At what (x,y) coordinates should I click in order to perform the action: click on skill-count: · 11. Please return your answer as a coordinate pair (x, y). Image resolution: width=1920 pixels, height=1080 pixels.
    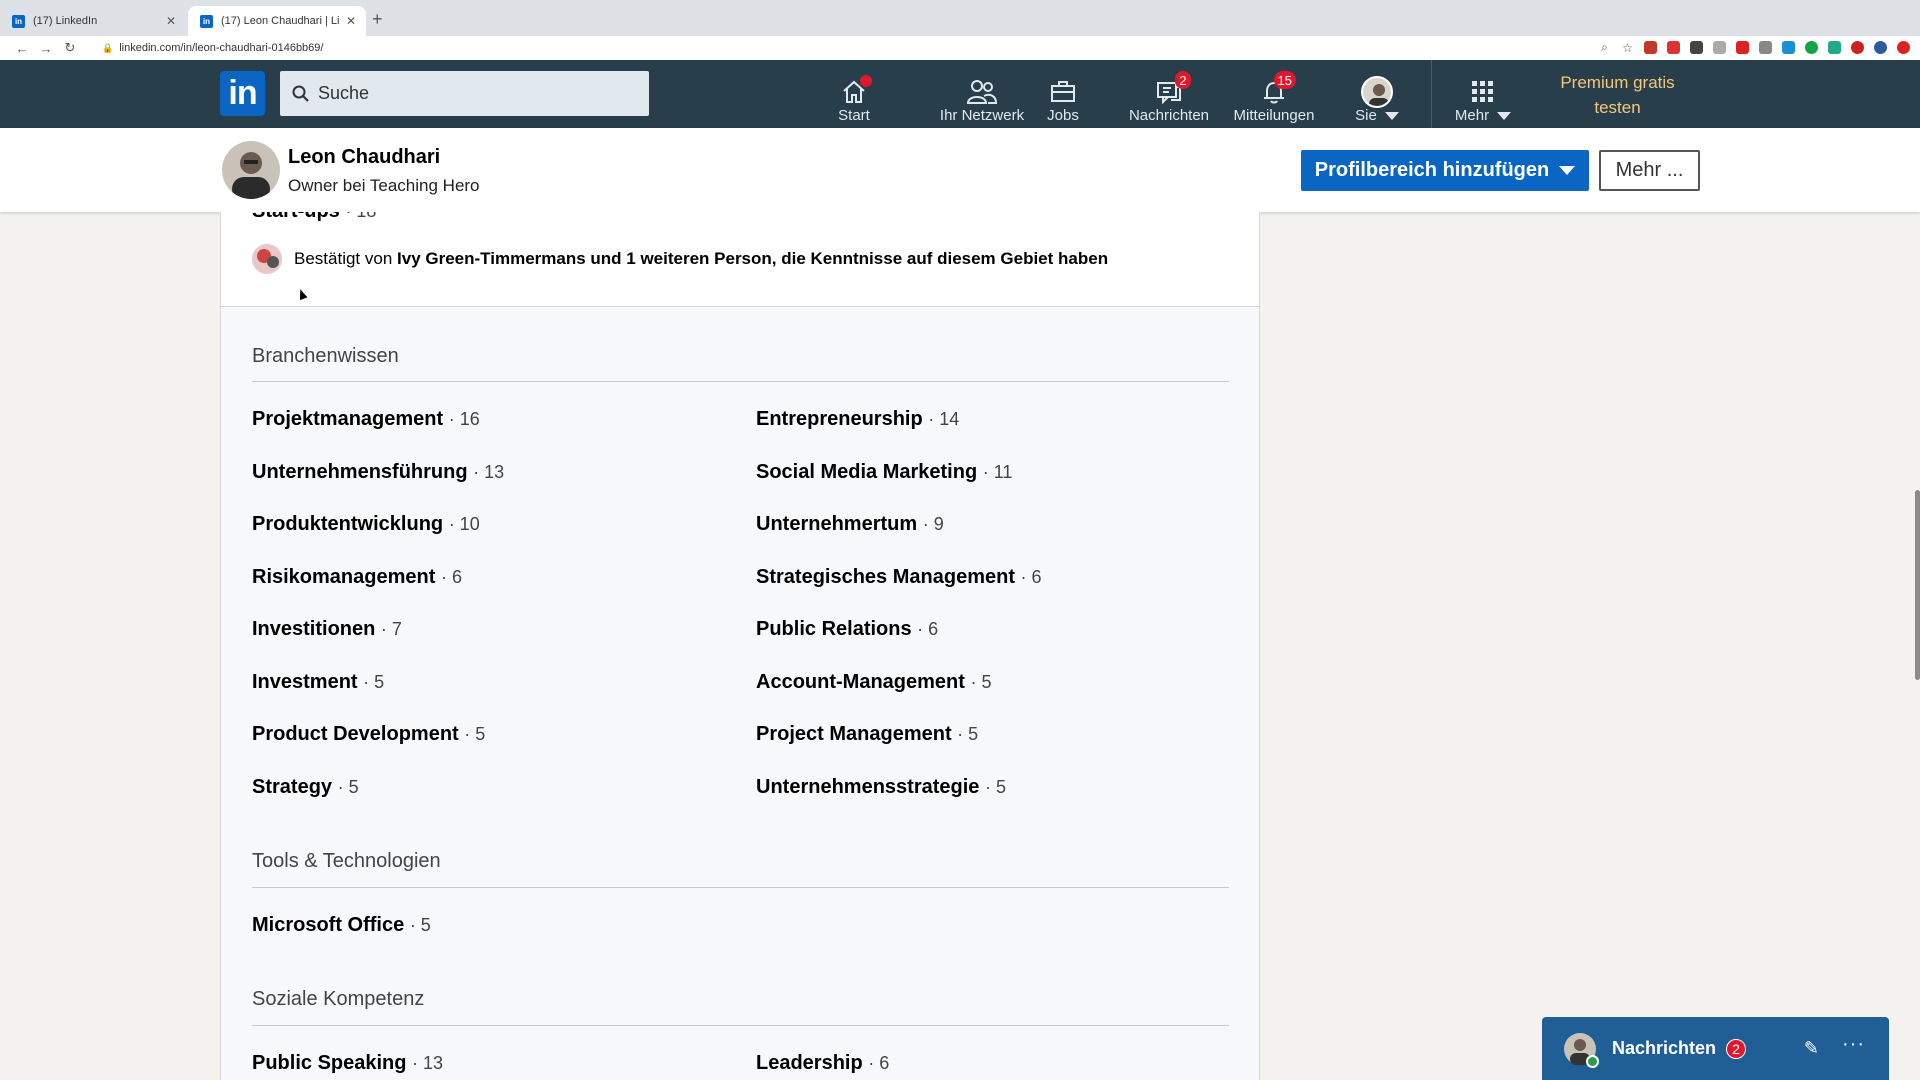
    Looking at the image, I should click on (997, 472).